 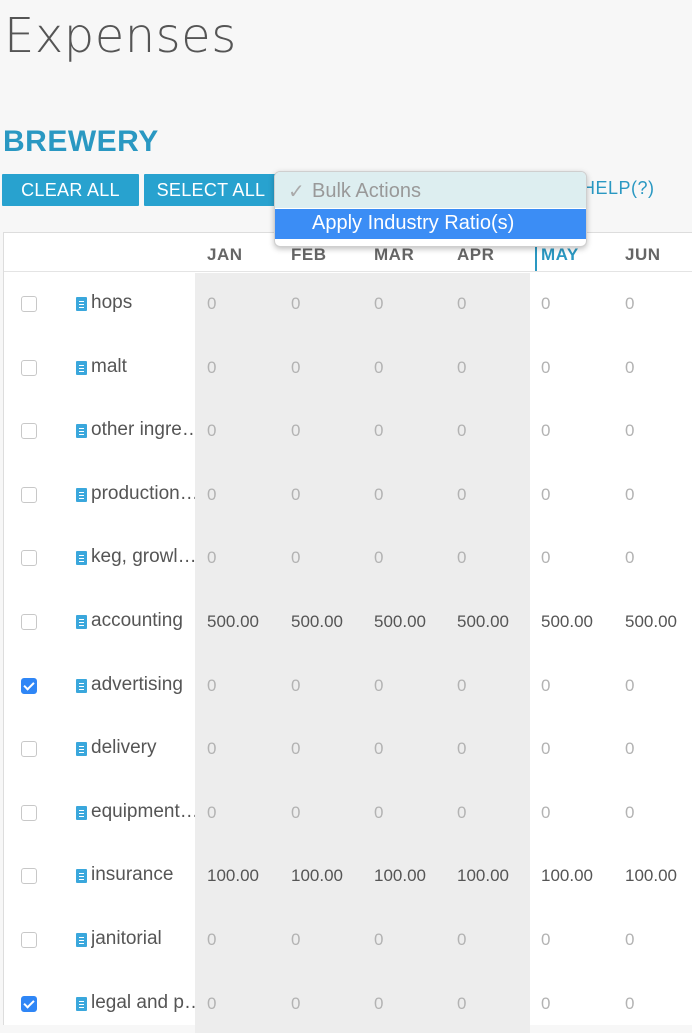 What do you see at coordinates (618, 188) in the screenshot?
I see `help-link: HELP(?)` at bounding box center [618, 188].